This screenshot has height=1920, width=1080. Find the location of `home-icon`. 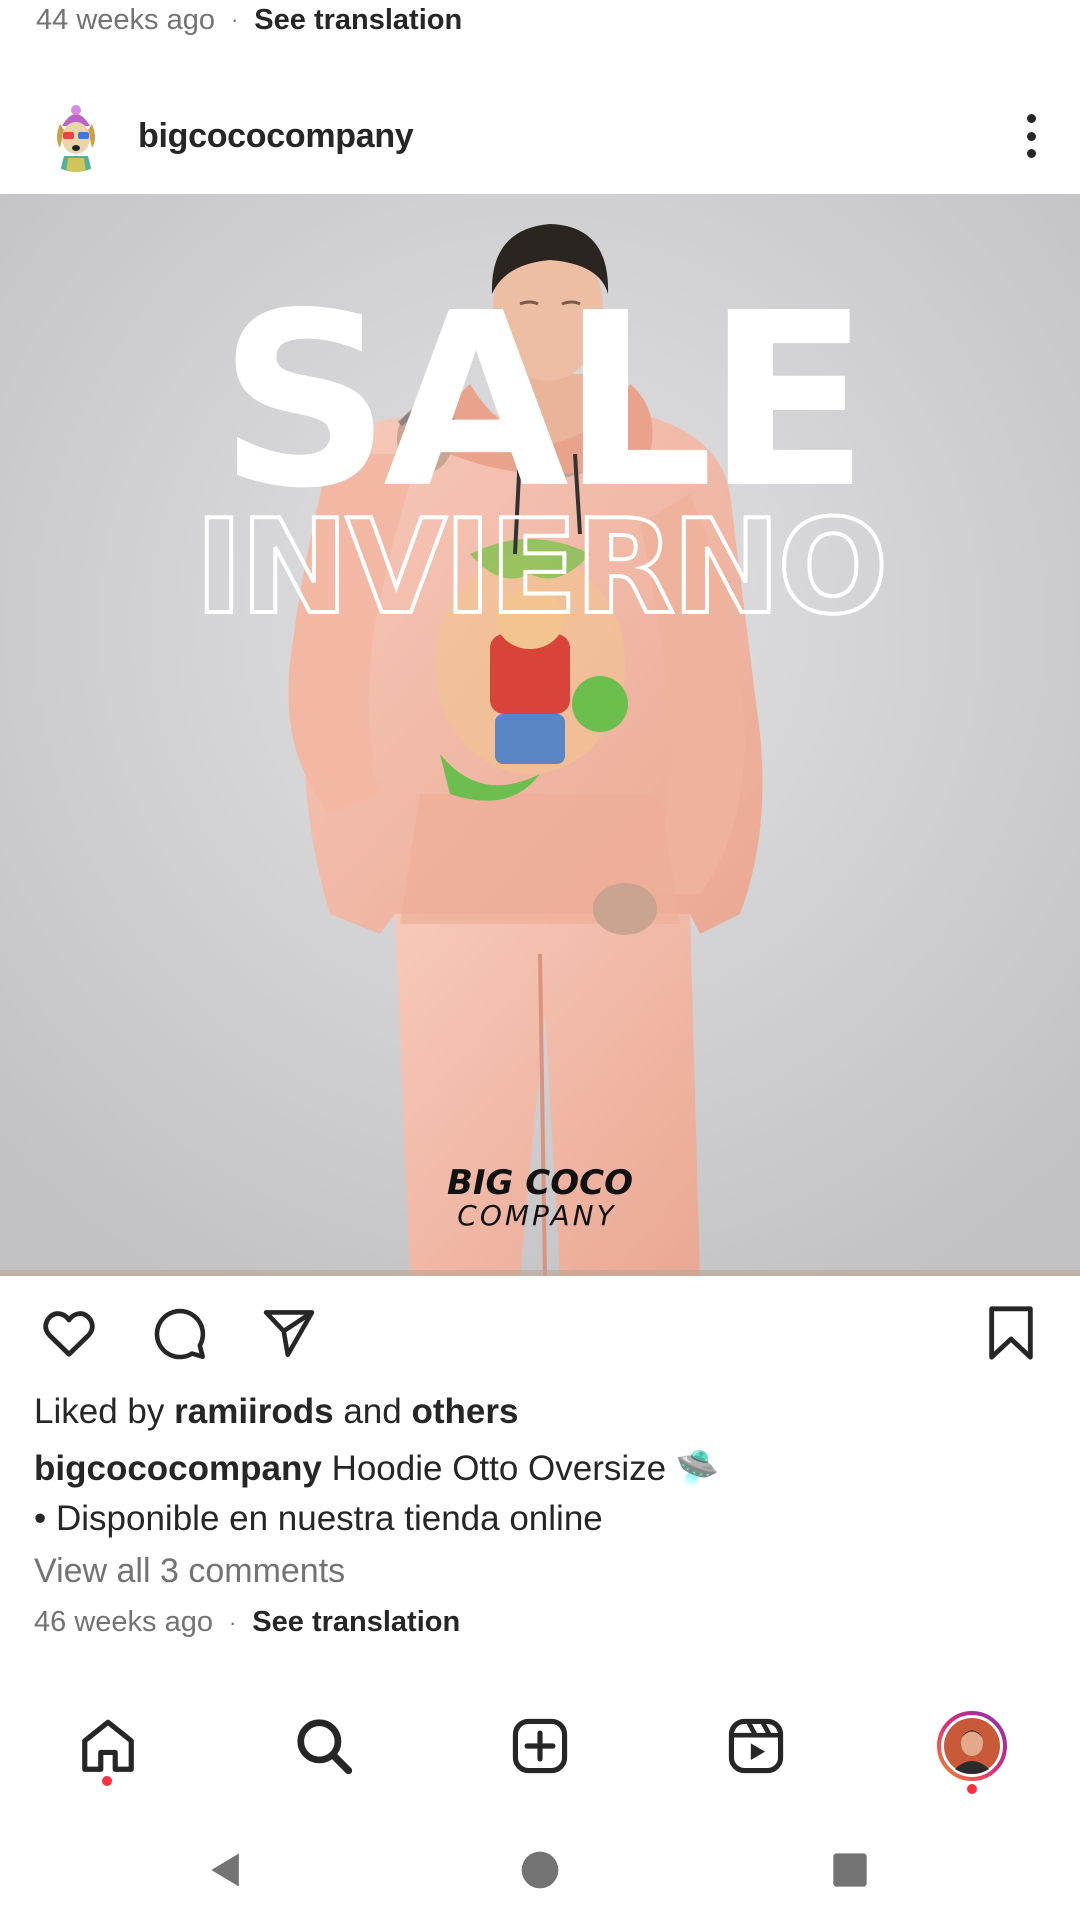

home-icon is located at coordinates (108, 1746).